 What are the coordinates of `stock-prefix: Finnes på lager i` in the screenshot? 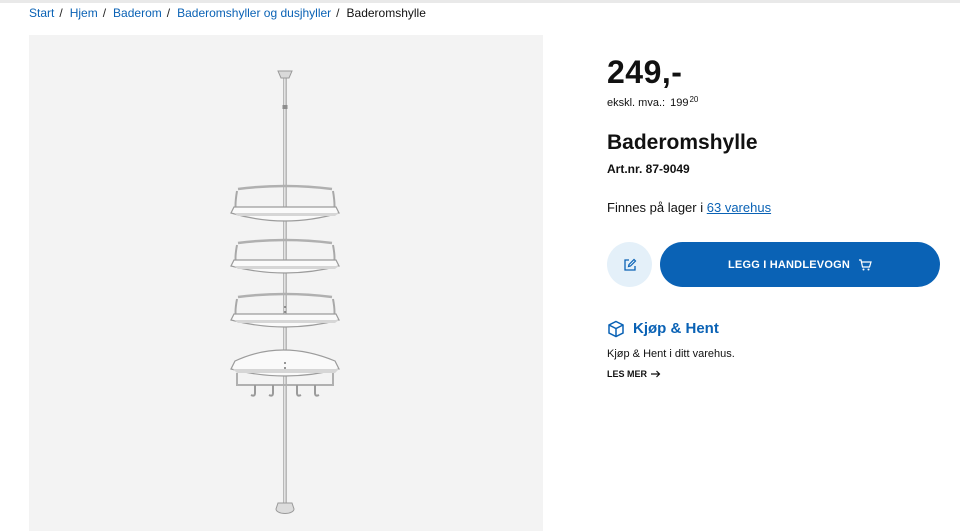 It's located at (655, 207).